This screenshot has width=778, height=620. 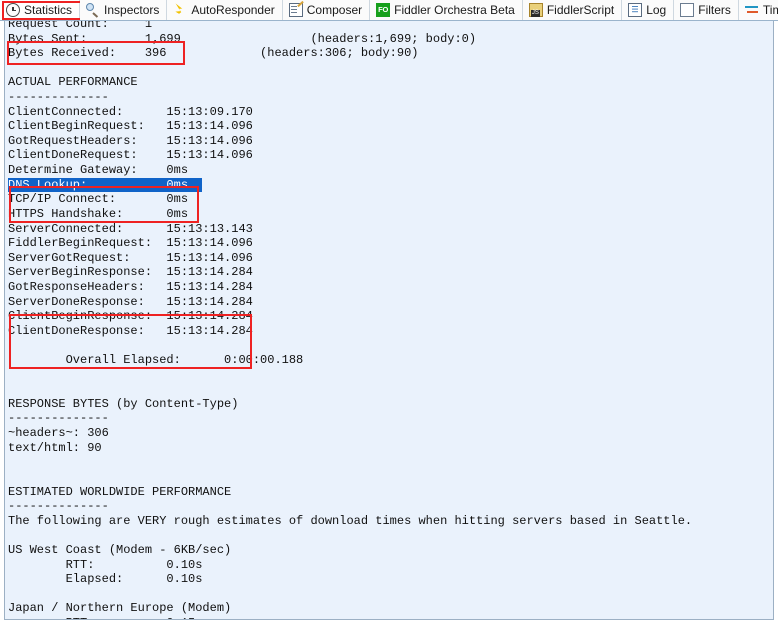 I want to click on timing-row: ServerConnected: 15:13:13.143, so click(x=130, y=228).